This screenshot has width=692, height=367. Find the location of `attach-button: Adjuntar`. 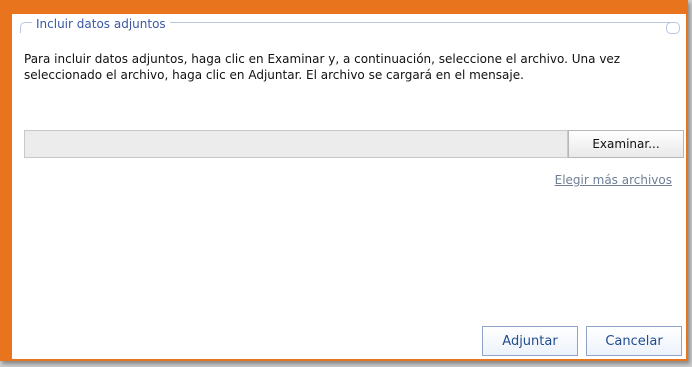

attach-button: Adjuntar is located at coordinates (530, 341).